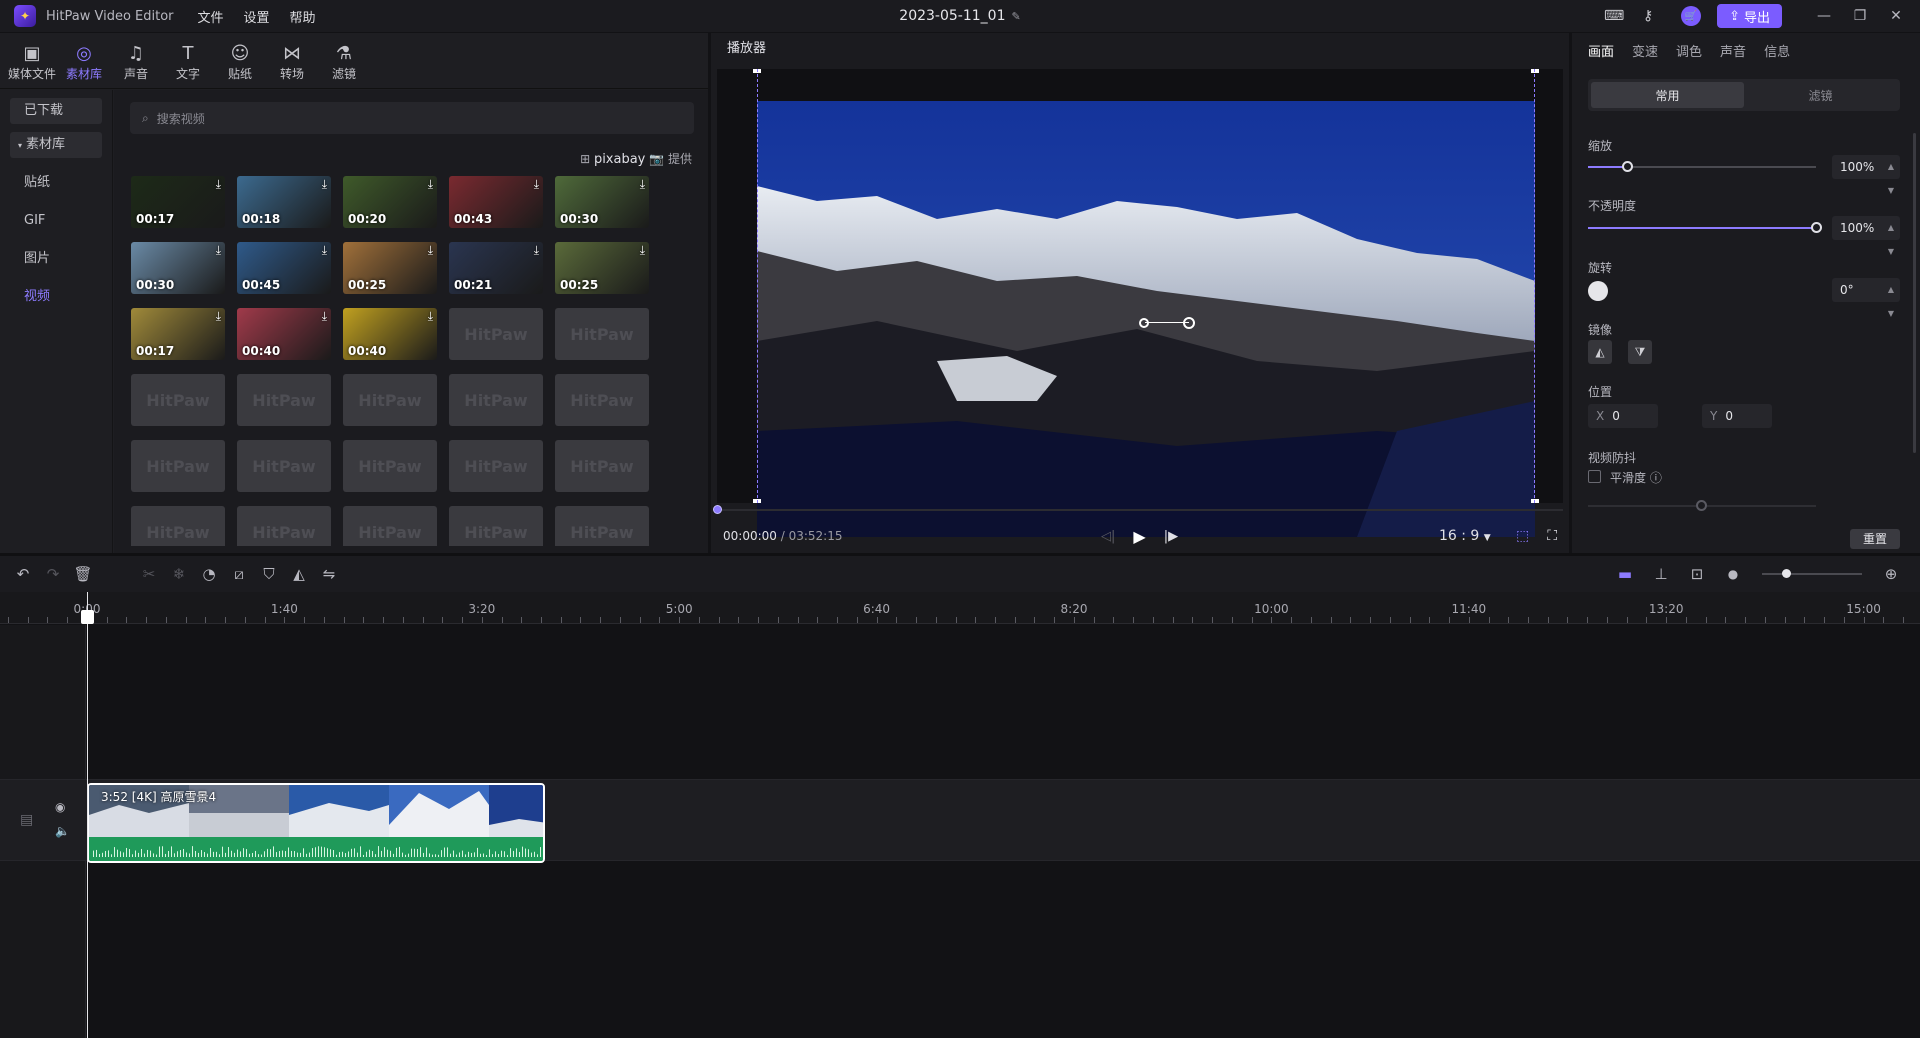 Image resolution: width=1920 pixels, height=1038 pixels. Describe the element at coordinates (1914, 293) in the screenshot. I see `properties-scrollbar` at that location.